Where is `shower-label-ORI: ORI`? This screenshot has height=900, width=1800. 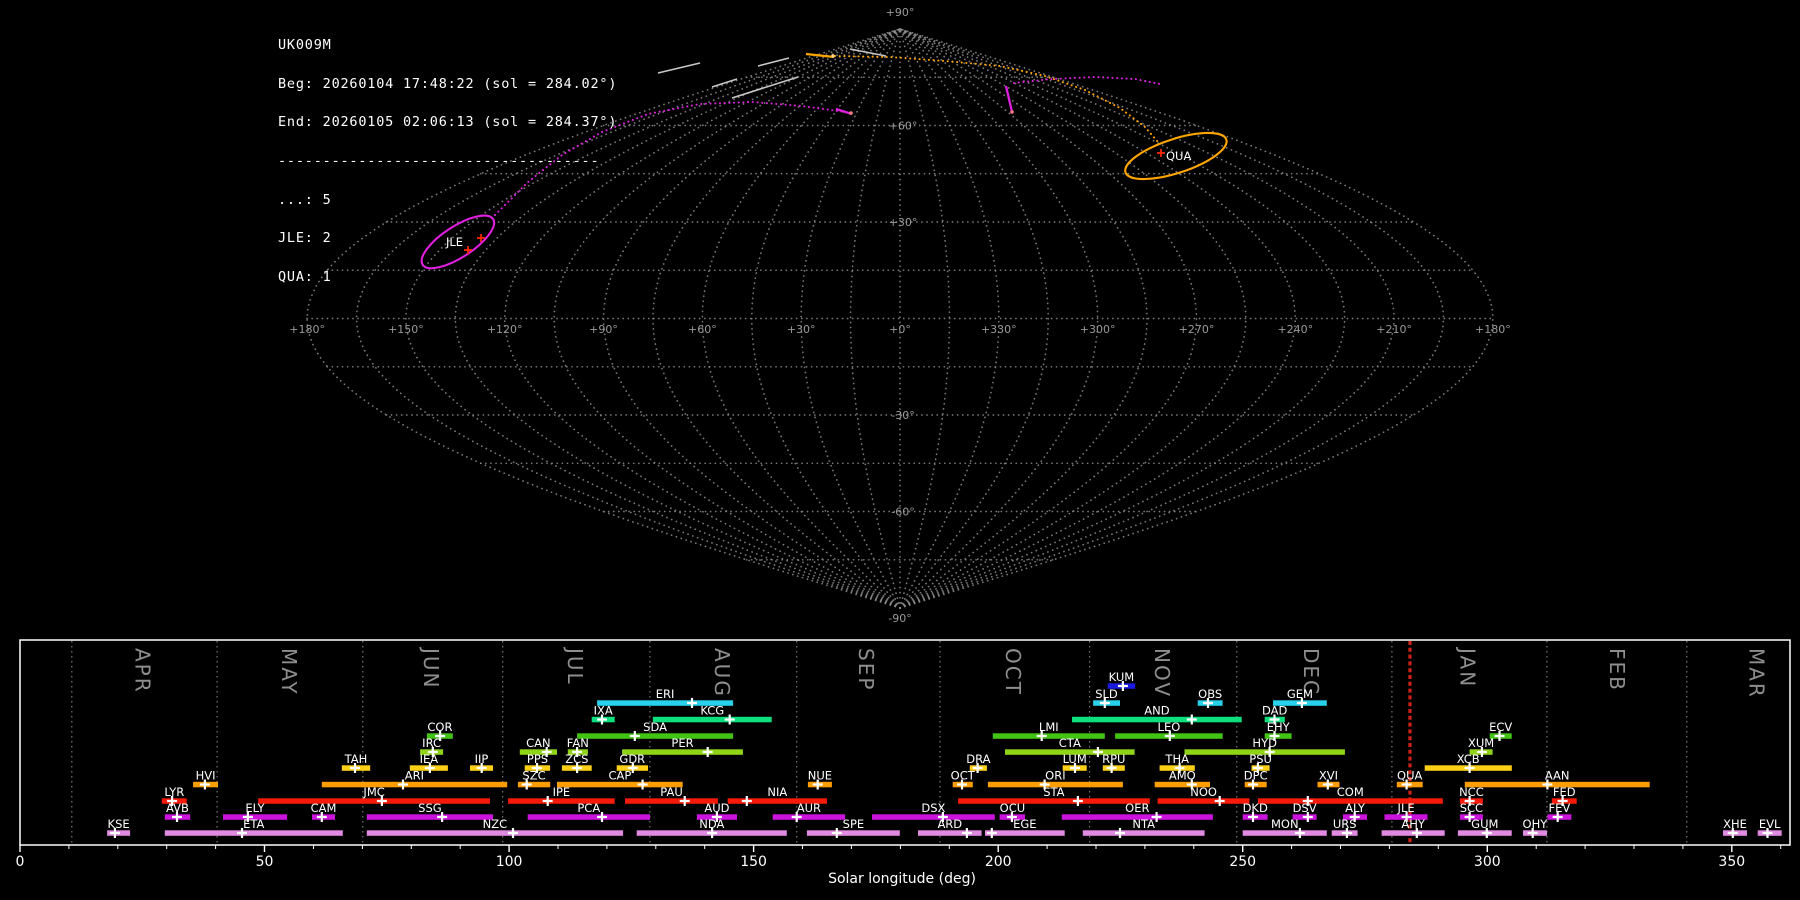
shower-label-ORI: ORI is located at coordinates (1055, 776).